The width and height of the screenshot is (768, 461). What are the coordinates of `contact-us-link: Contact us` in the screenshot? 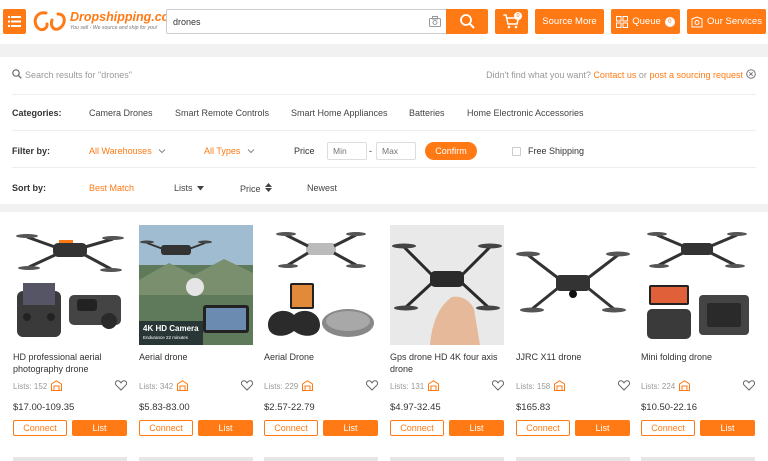 It's located at (614, 75).